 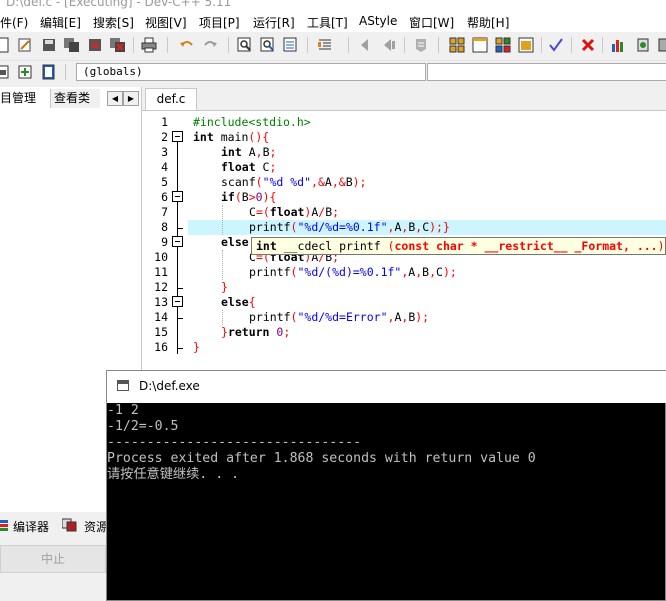 I want to click on tab-classes: 查看类, so click(x=75, y=98).